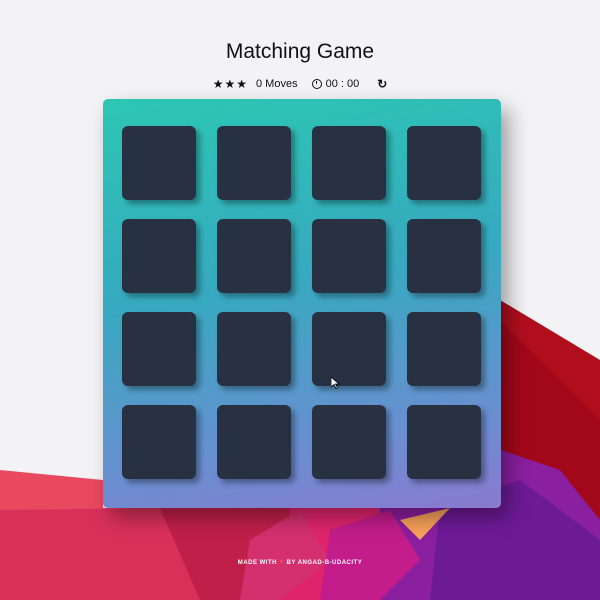 This screenshot has width=600, height=600. I want to click on footer-credit: MADE WITH ♥ BY ANGAD-B-UDACITY, so click(300, 561).